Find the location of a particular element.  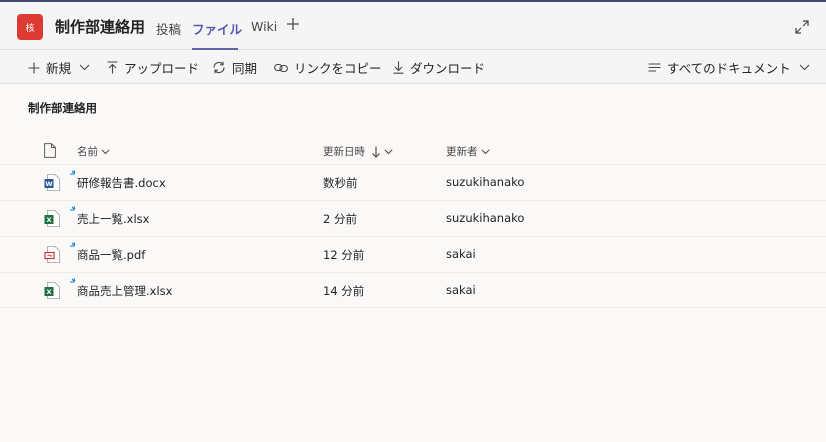

table-row: 商品一覧.pdf 12 分前 sakai is located at coordinates (413, 254).